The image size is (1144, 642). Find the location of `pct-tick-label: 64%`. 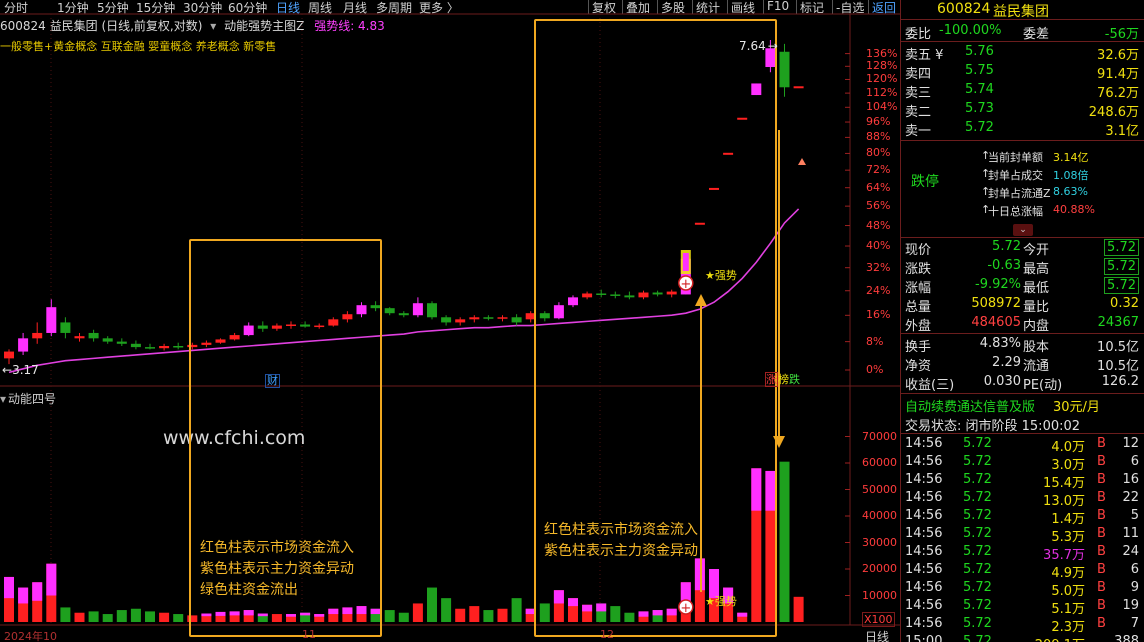

pct-tick-label: 64% is located at coordinates (878, 187).